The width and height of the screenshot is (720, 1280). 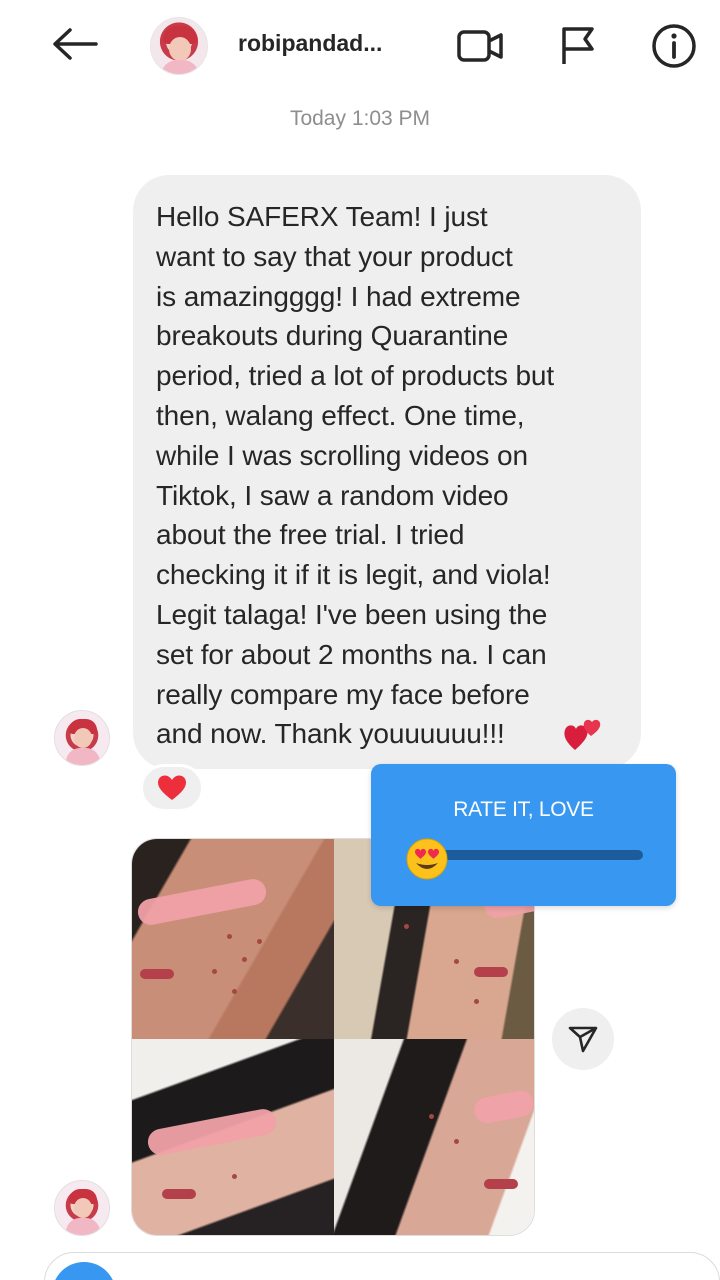 I want to click on back-arrow-icon, so click(x=75, y=44).